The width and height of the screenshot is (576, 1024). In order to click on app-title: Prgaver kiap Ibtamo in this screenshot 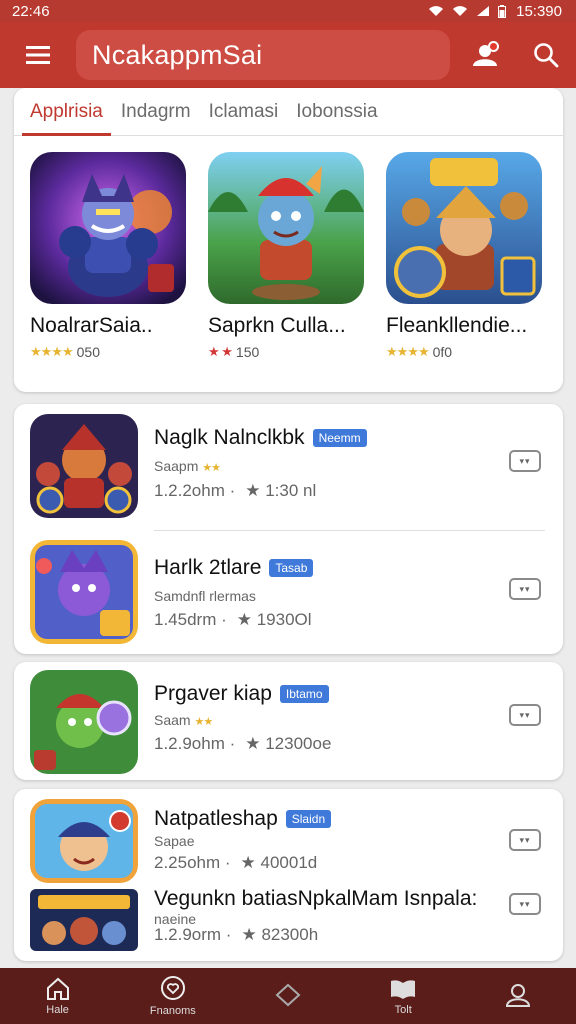, I will do `click(241, 694)`.